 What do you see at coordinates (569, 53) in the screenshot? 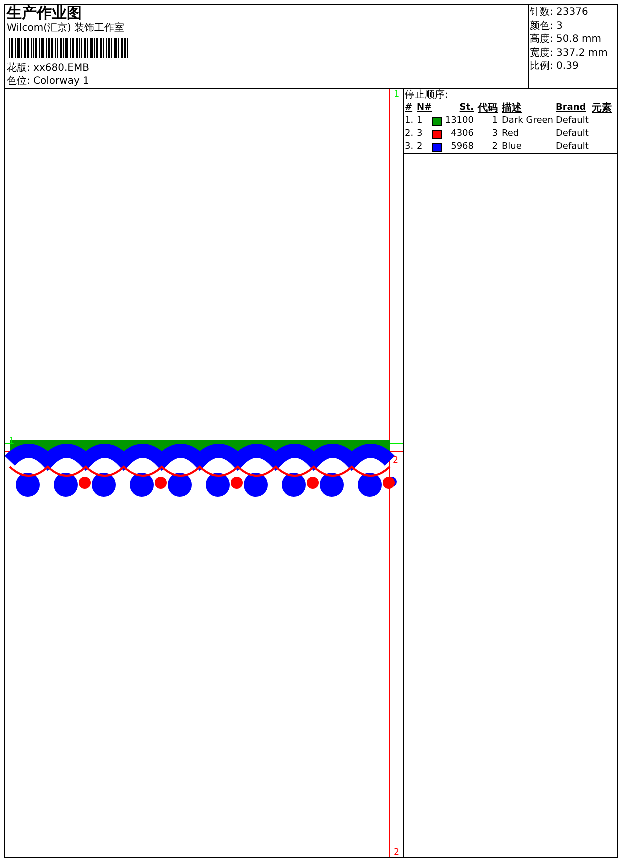
I see `design-stat: 宽度: 337.2 mm` at bounding box center [569, 53].